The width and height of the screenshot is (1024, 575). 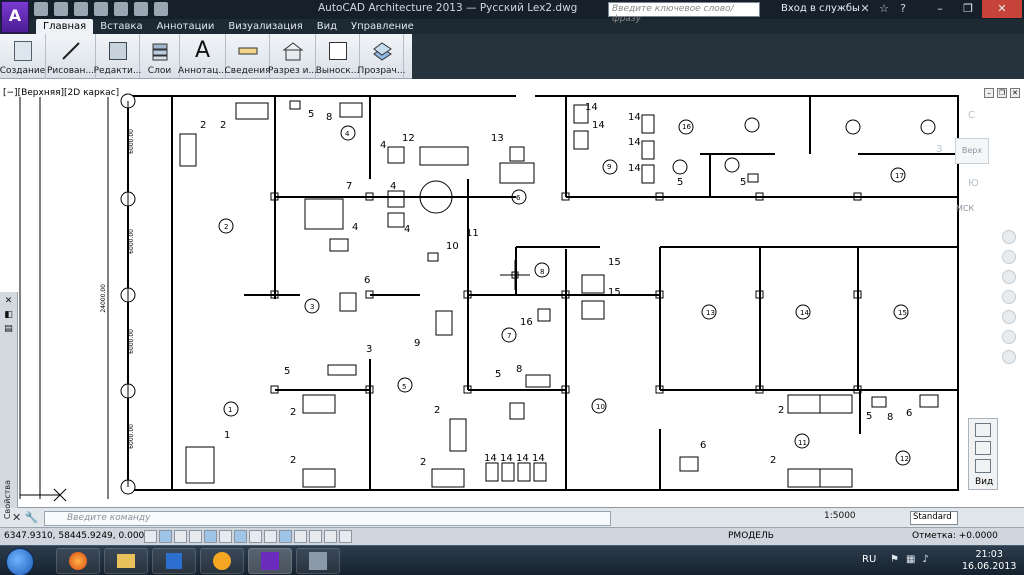 I want to click on dyn-toggle, so click(x=285, y=536).